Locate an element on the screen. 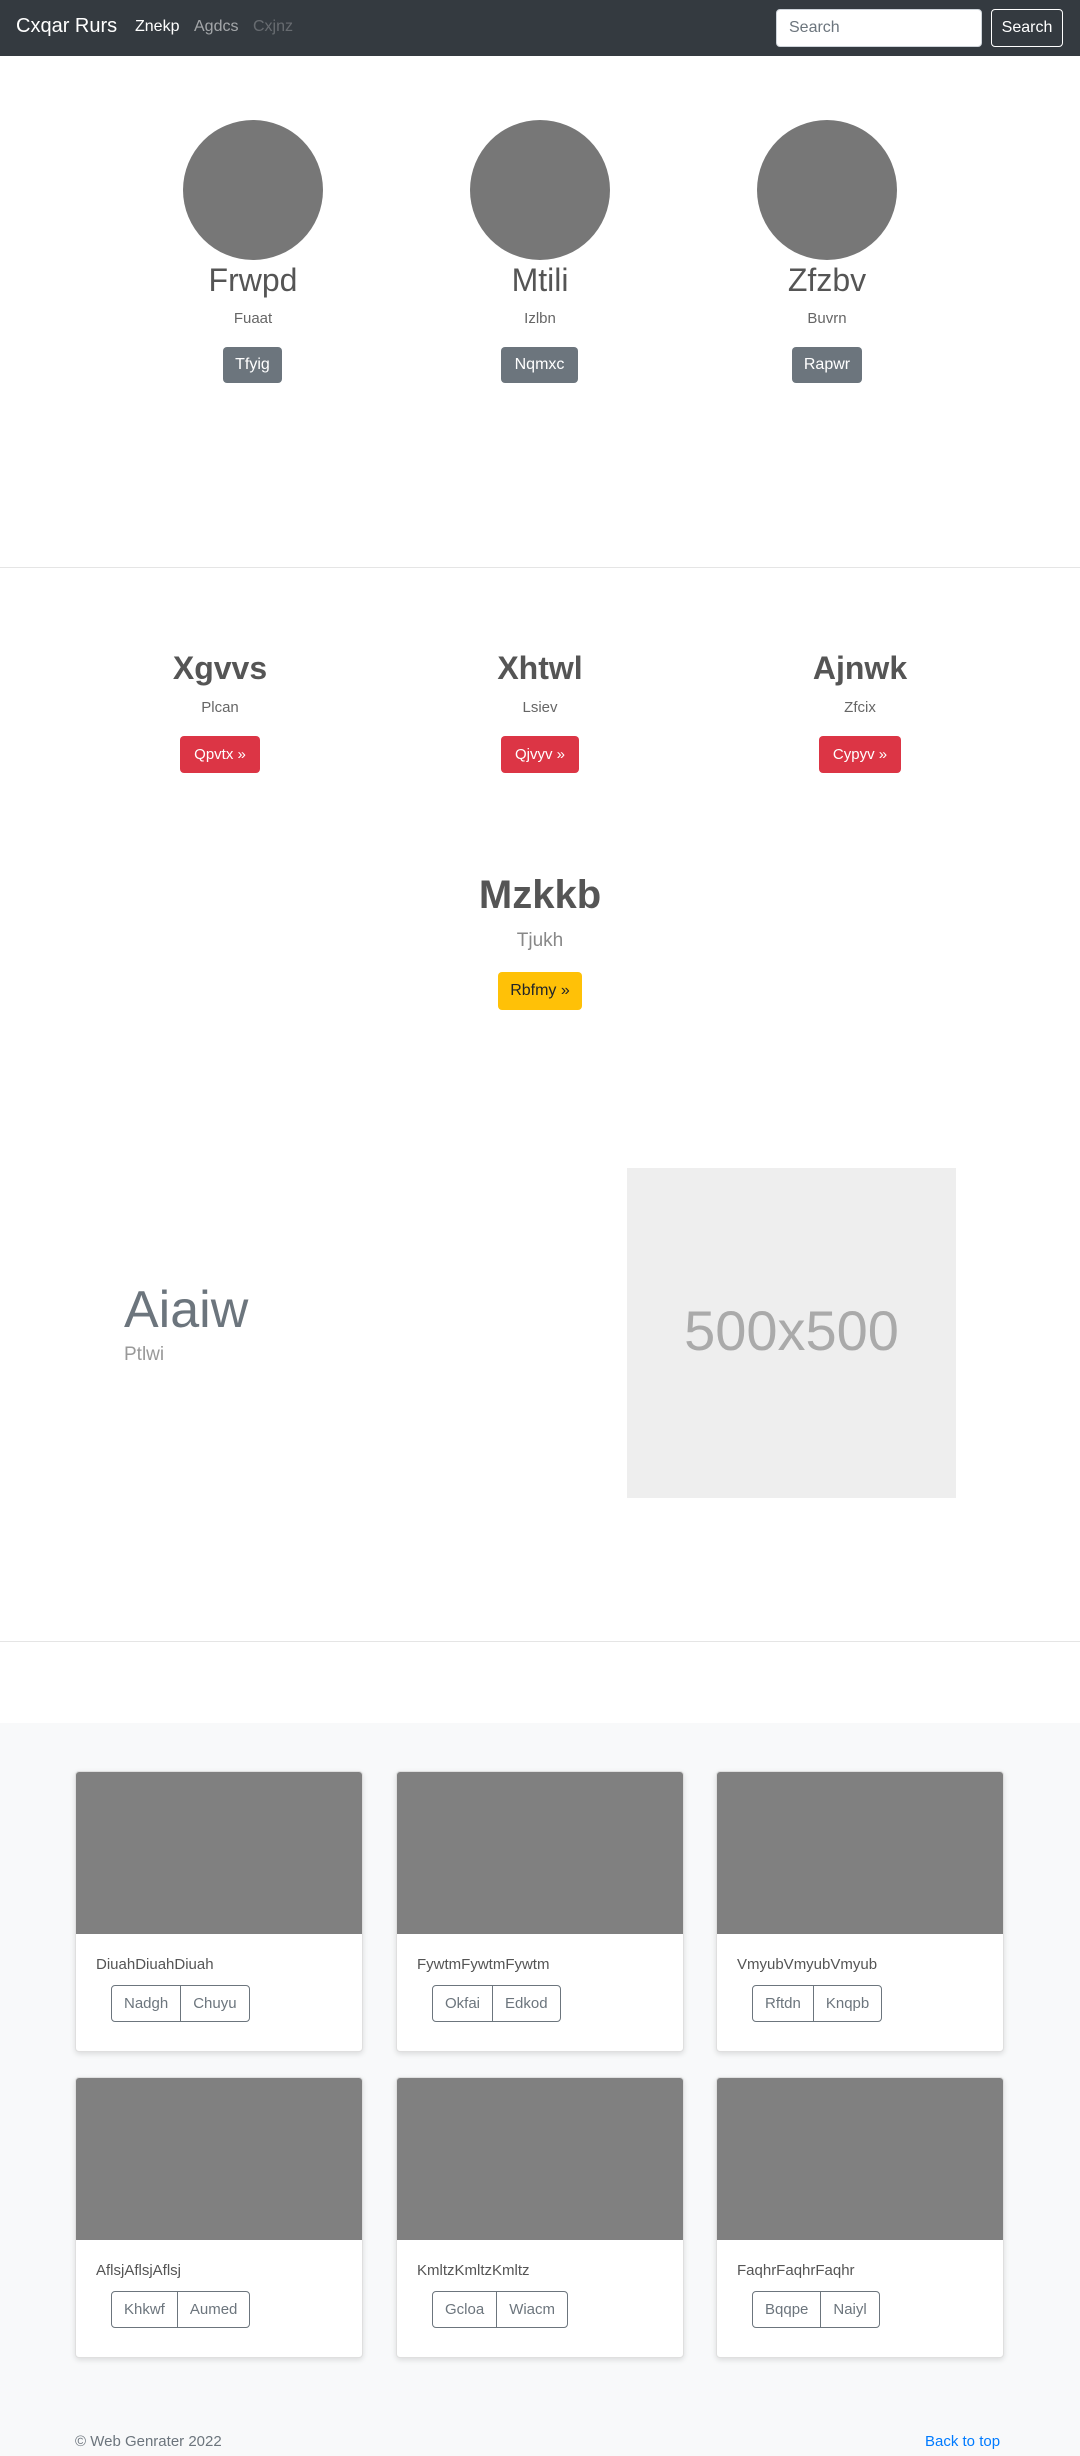 This screenshot has width=1080, height=2456. card-text: FaqhrFaqhrFaqhr is located at coordinates (796, 2270).